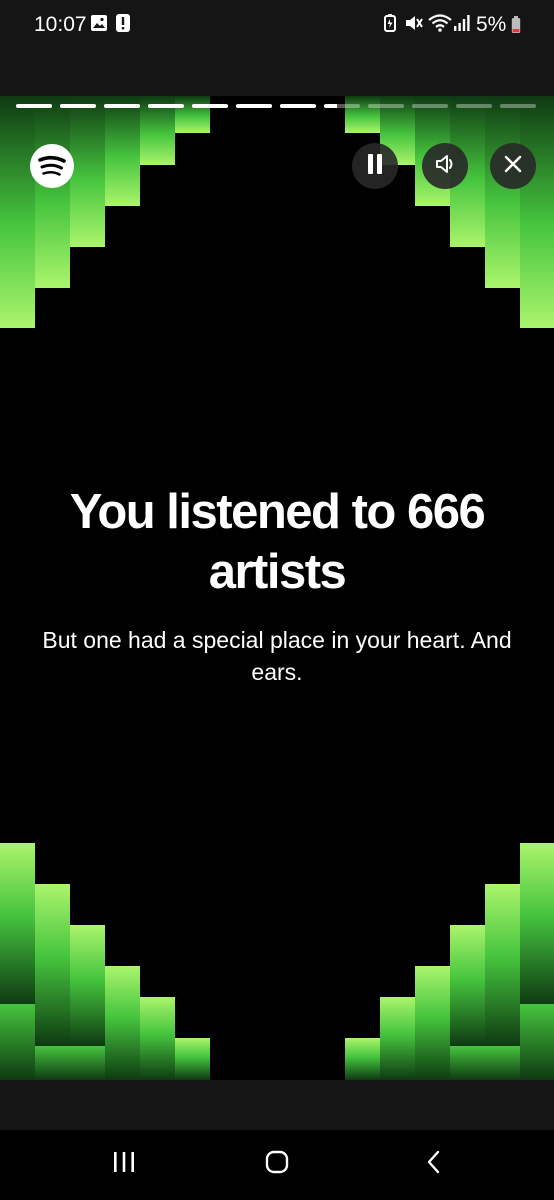  What do you see at coordinates (123, 25) in the screenshot?
I see `alert-icon` at bounding box center [123, 25].